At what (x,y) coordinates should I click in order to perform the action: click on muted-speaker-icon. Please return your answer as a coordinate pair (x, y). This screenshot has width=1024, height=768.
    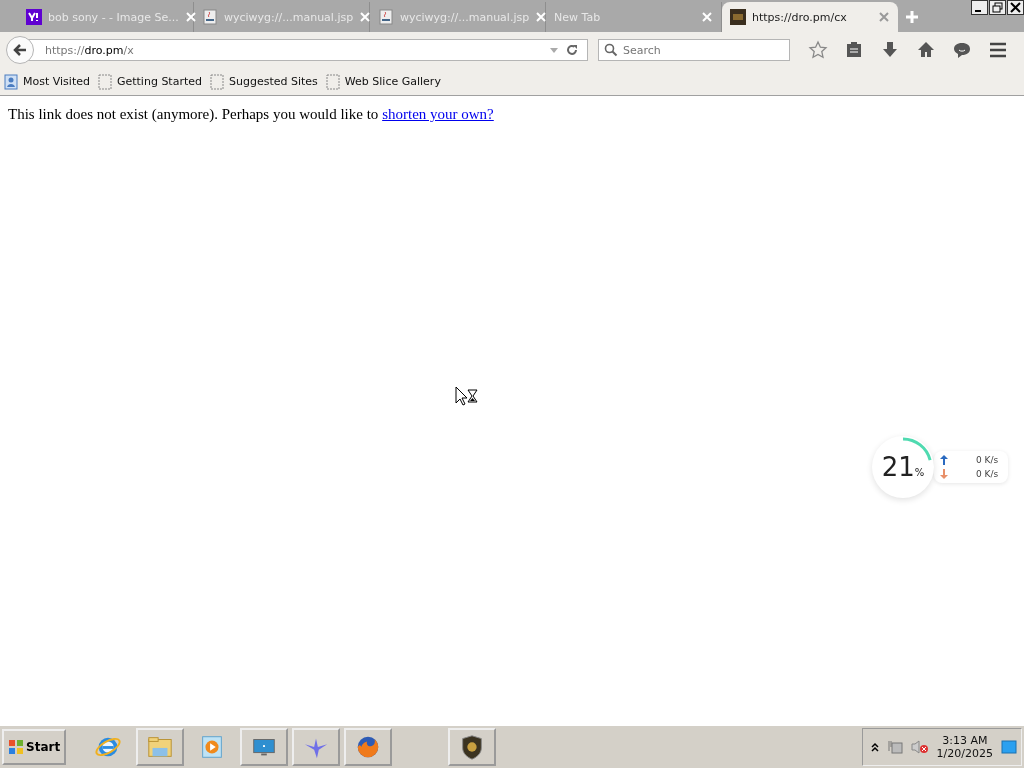
    Looking at the image, I should click on (919, 747).